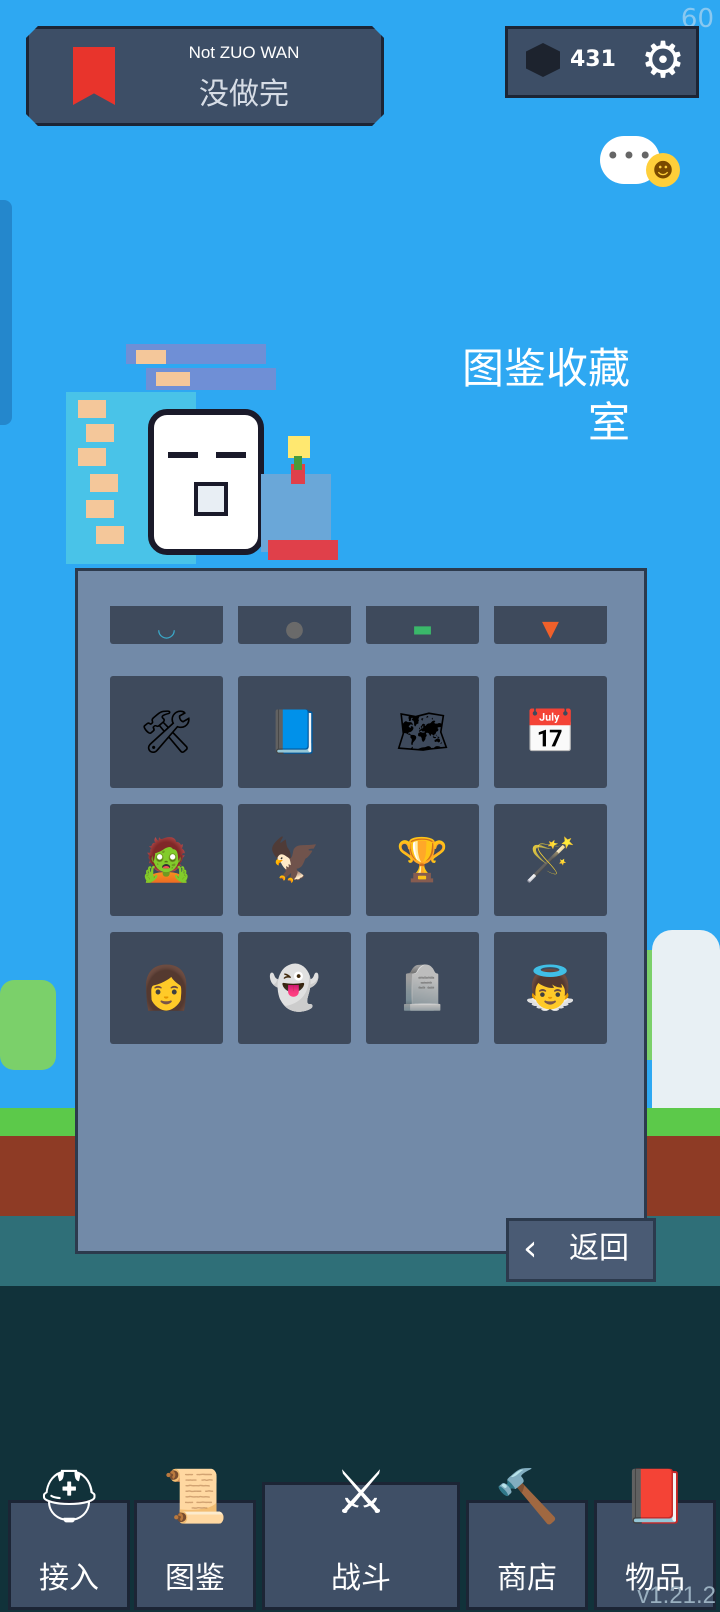  Describe the element at coordinates (69, 1578) in the screenshot. I see `nav-label: 接入` at that location.